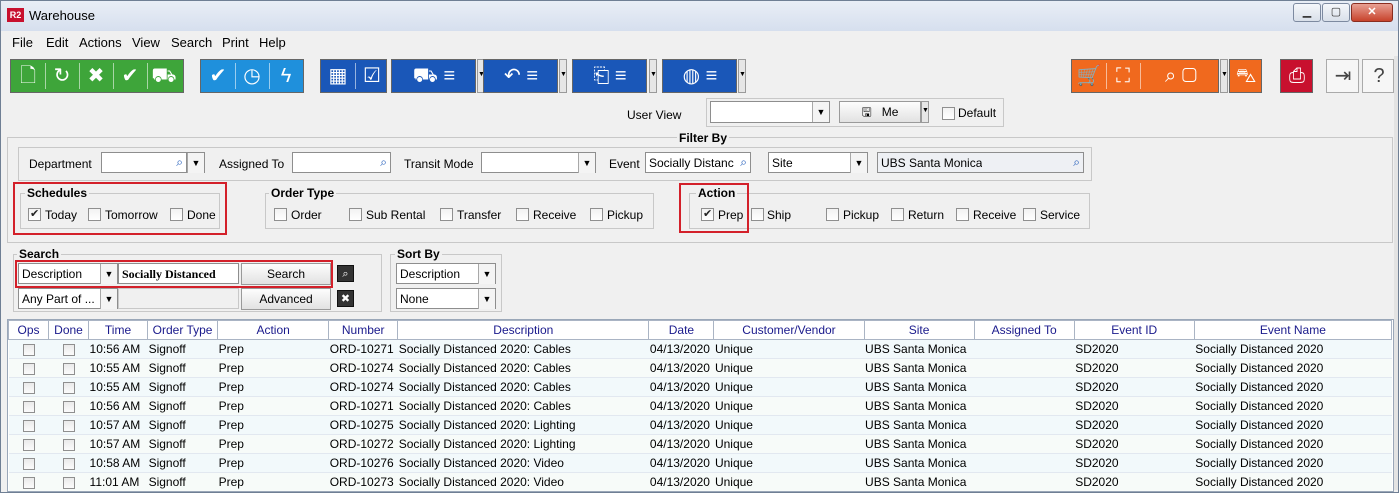 The image size is (1399, 493). I want to click on search-box-icon: ⌕ ▢, so click(1181, 76).